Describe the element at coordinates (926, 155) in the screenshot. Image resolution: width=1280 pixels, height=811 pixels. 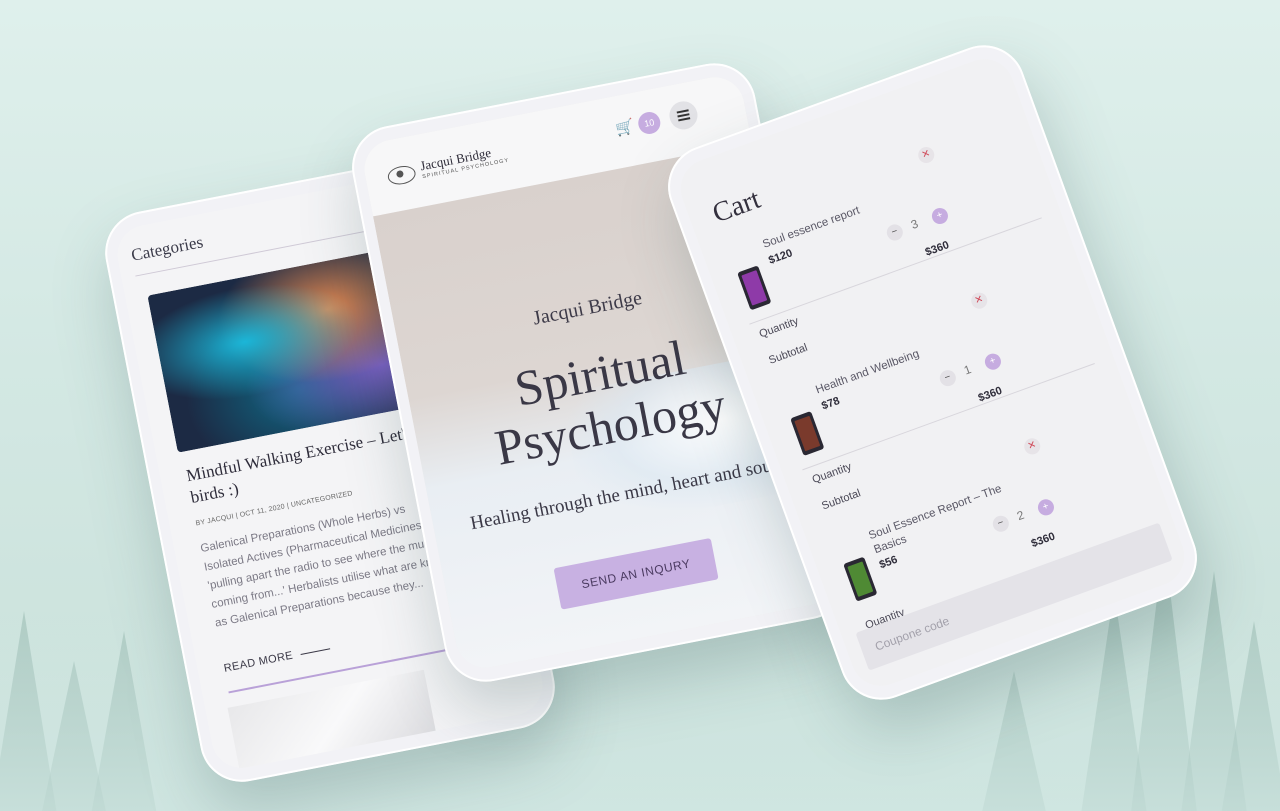
I see `remove-item-icon: ✕` at that location.